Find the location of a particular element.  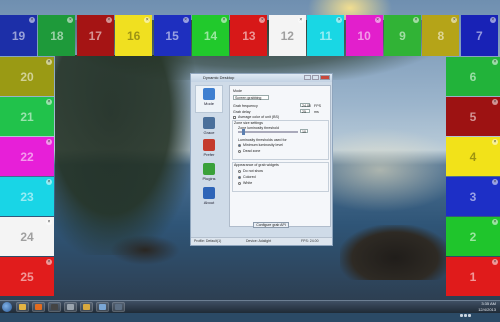

zone-tile: 3 × is located at coordinates (473, 196).